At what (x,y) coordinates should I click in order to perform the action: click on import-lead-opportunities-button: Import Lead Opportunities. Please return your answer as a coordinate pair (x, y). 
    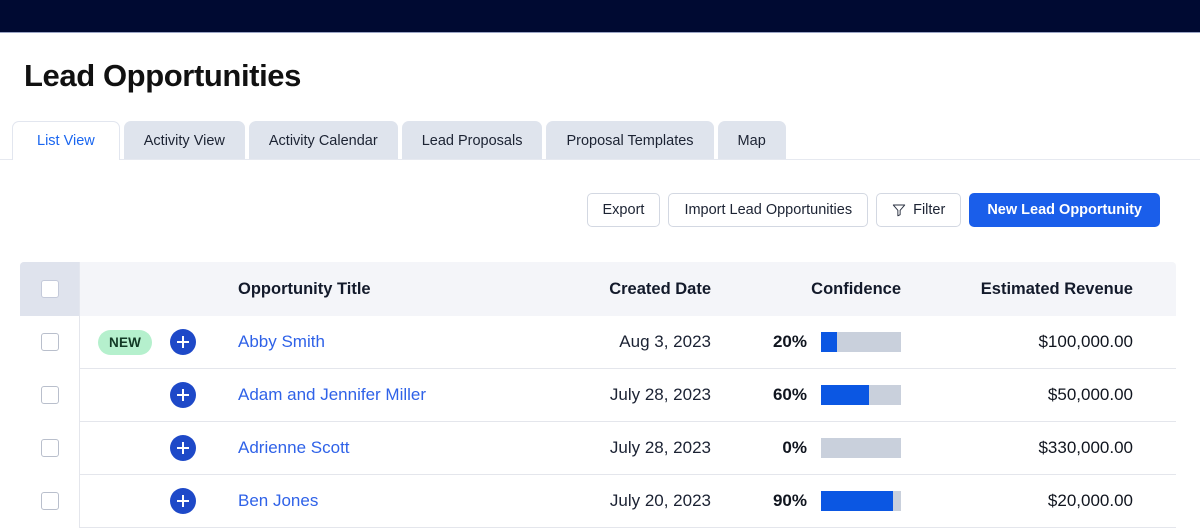
    Looking at the image, I should click on (768, 210).